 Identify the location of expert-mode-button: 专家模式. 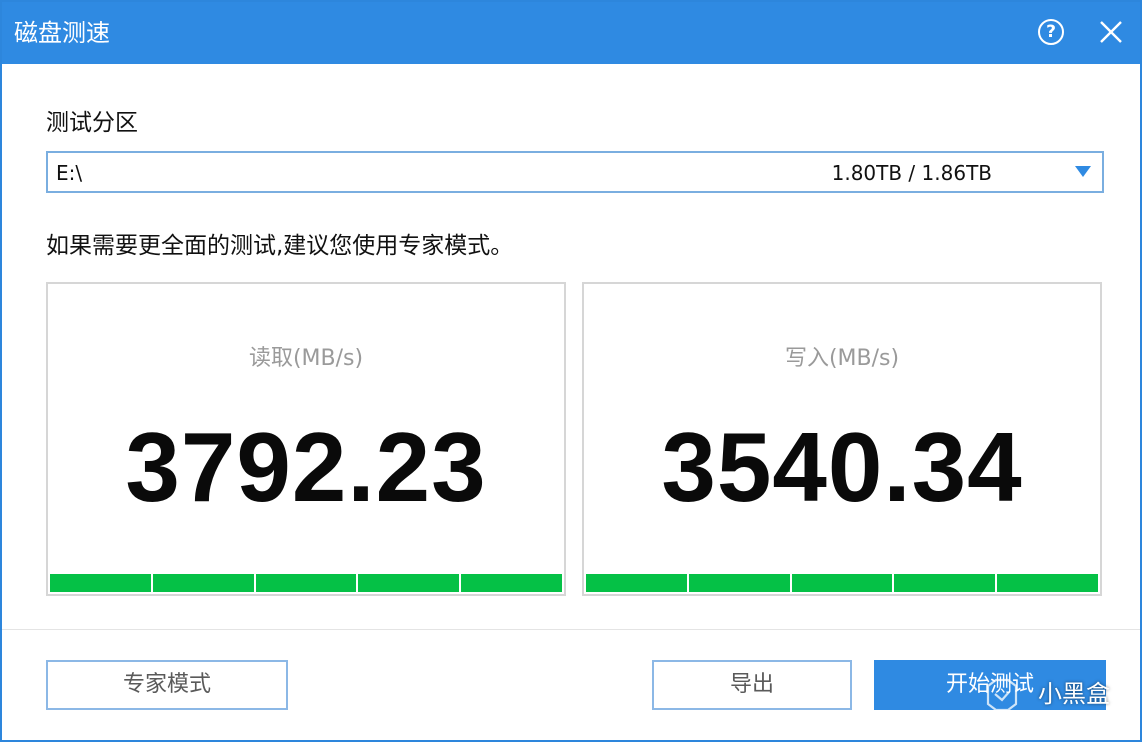
(167, 685).